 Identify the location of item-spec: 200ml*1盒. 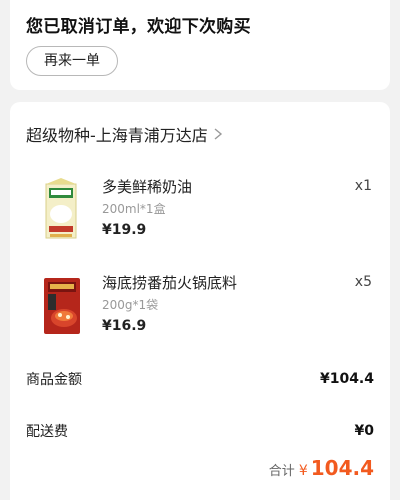
(134, 209).